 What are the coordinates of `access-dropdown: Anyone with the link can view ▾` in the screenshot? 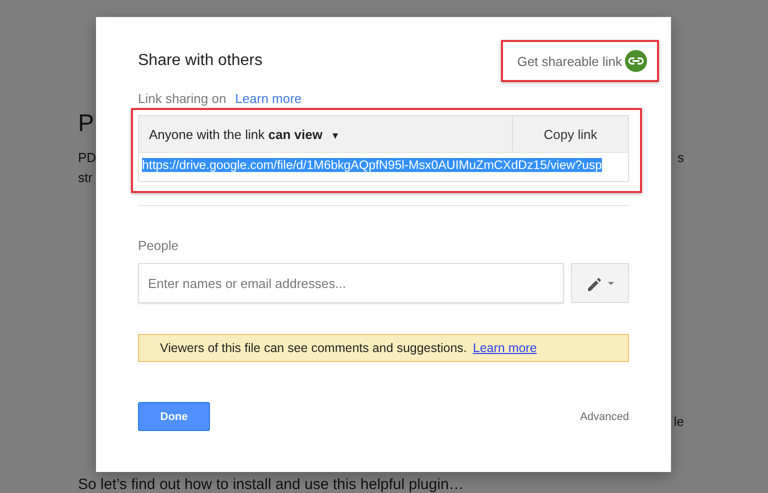 It's located at (325, 134).